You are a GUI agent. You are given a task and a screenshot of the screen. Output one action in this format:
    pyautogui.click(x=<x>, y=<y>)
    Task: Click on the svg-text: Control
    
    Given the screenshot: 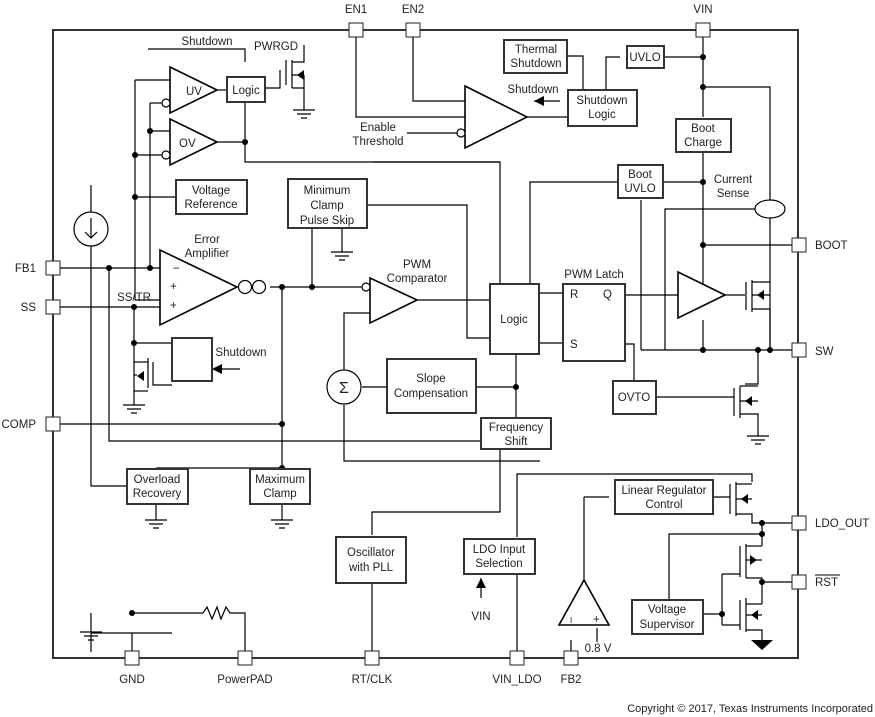 What is the action you would take?
    pyautogui.click(x=663, y=505)
    